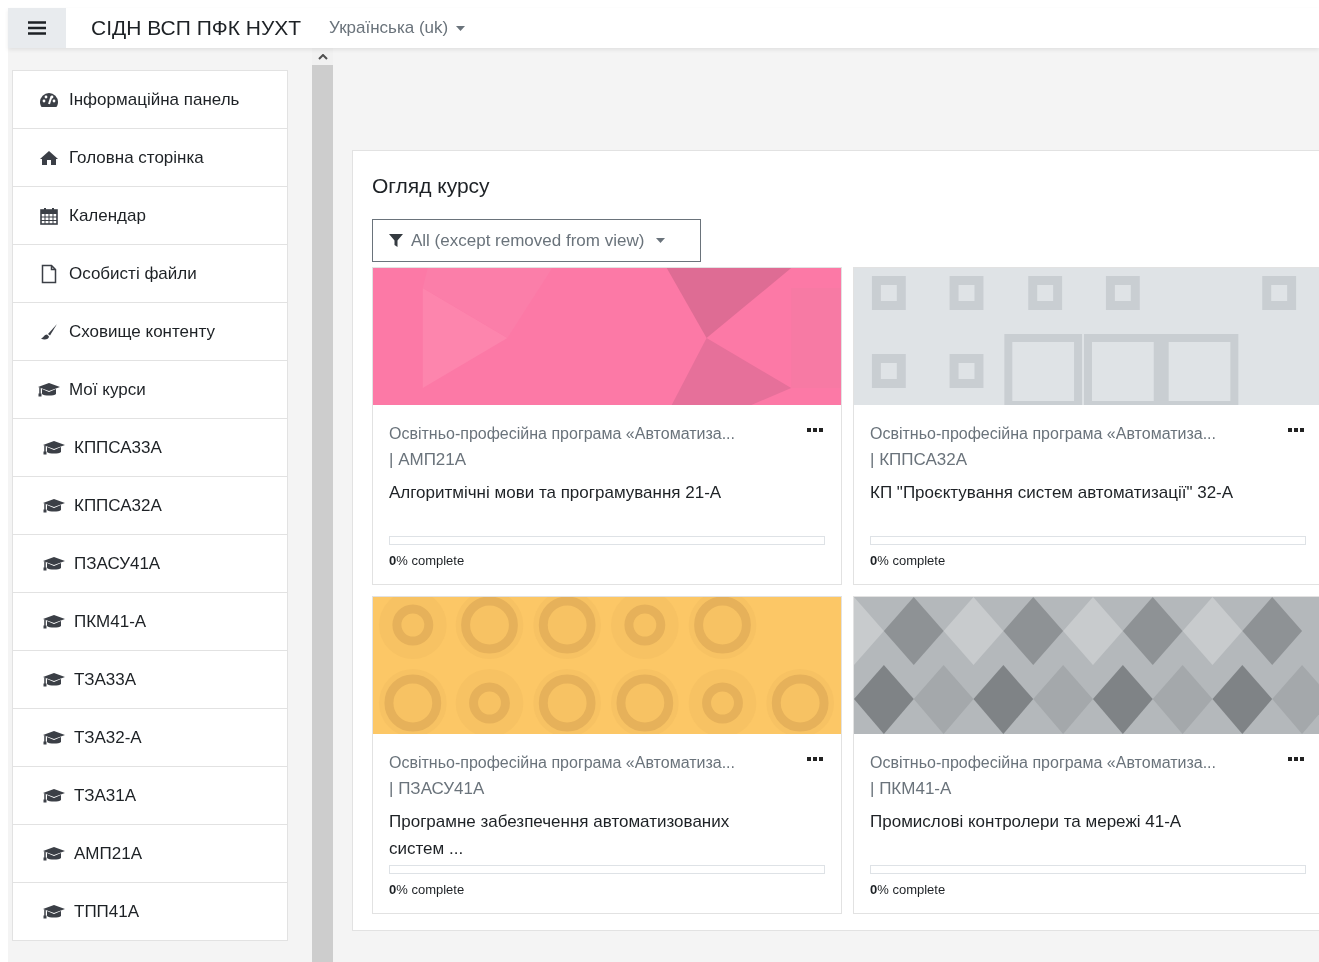  I want to click on sidebar-item: Календар, so click(150, 215).